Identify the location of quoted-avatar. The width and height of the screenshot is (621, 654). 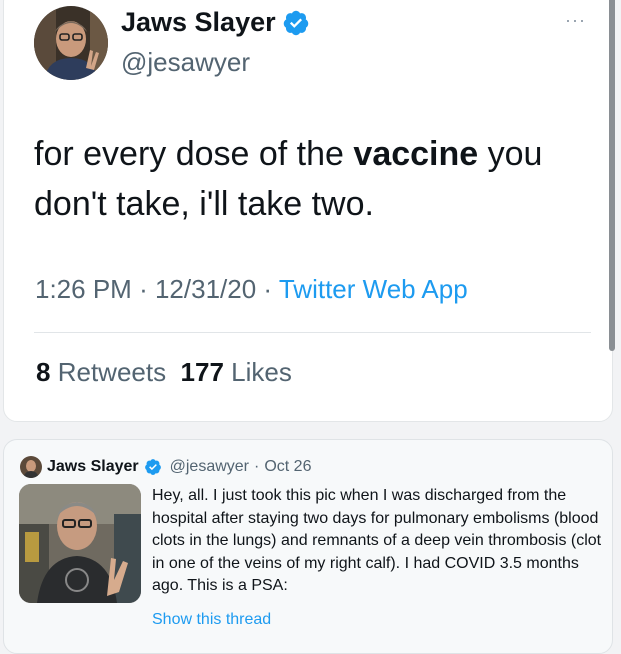
(31, 467).